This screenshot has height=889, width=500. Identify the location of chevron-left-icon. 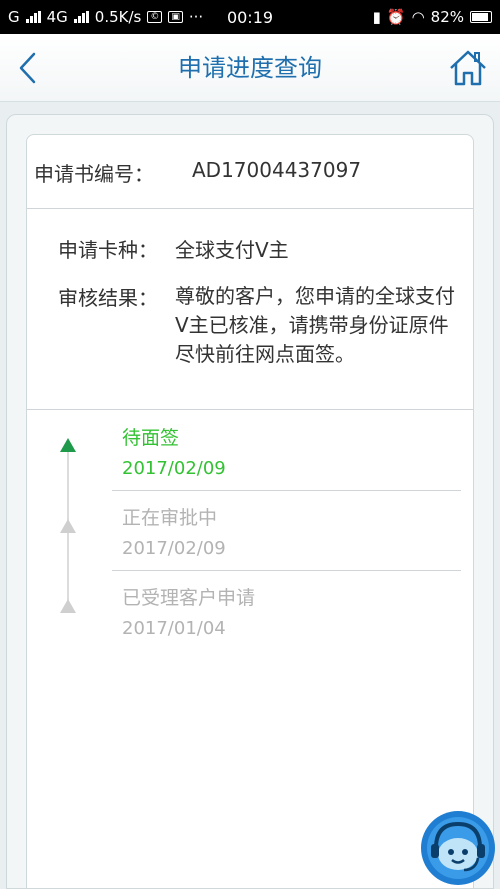
(27, 68).